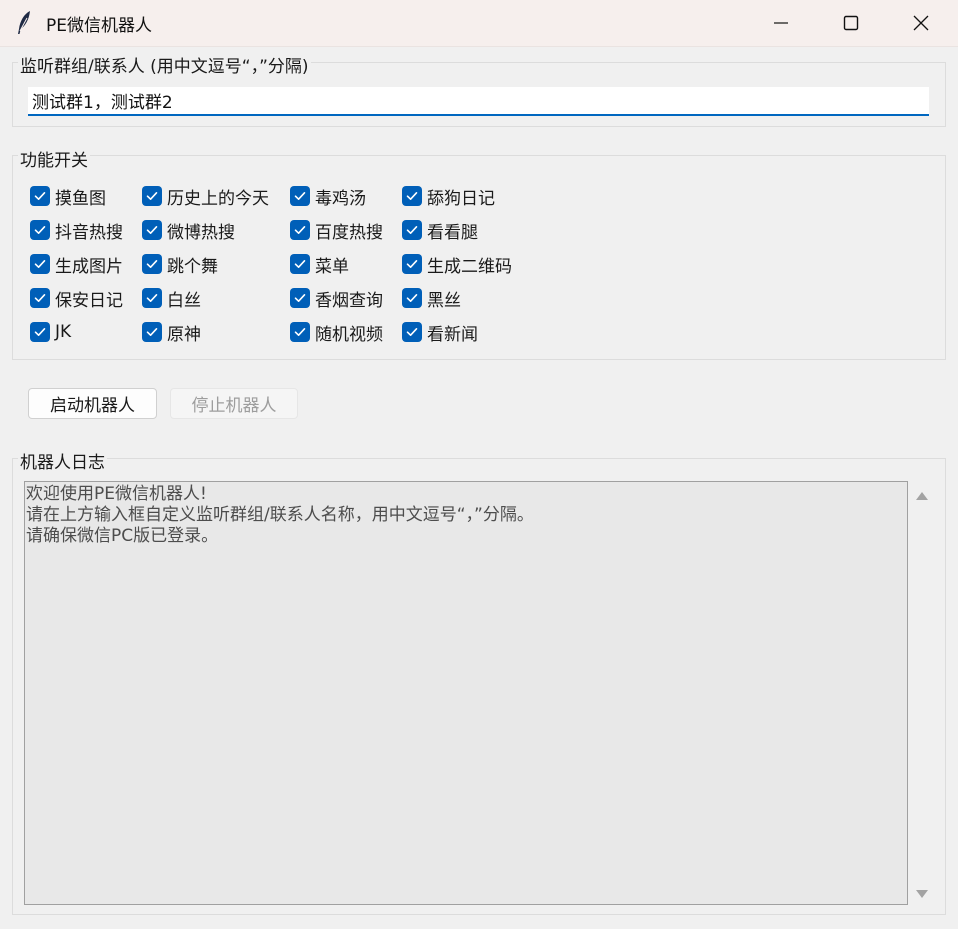 This screenshot has width=958, height=929. Describe the element at coordinates (444, 300) in the screenshot. I see `feature-label: 黑丝` at that location.